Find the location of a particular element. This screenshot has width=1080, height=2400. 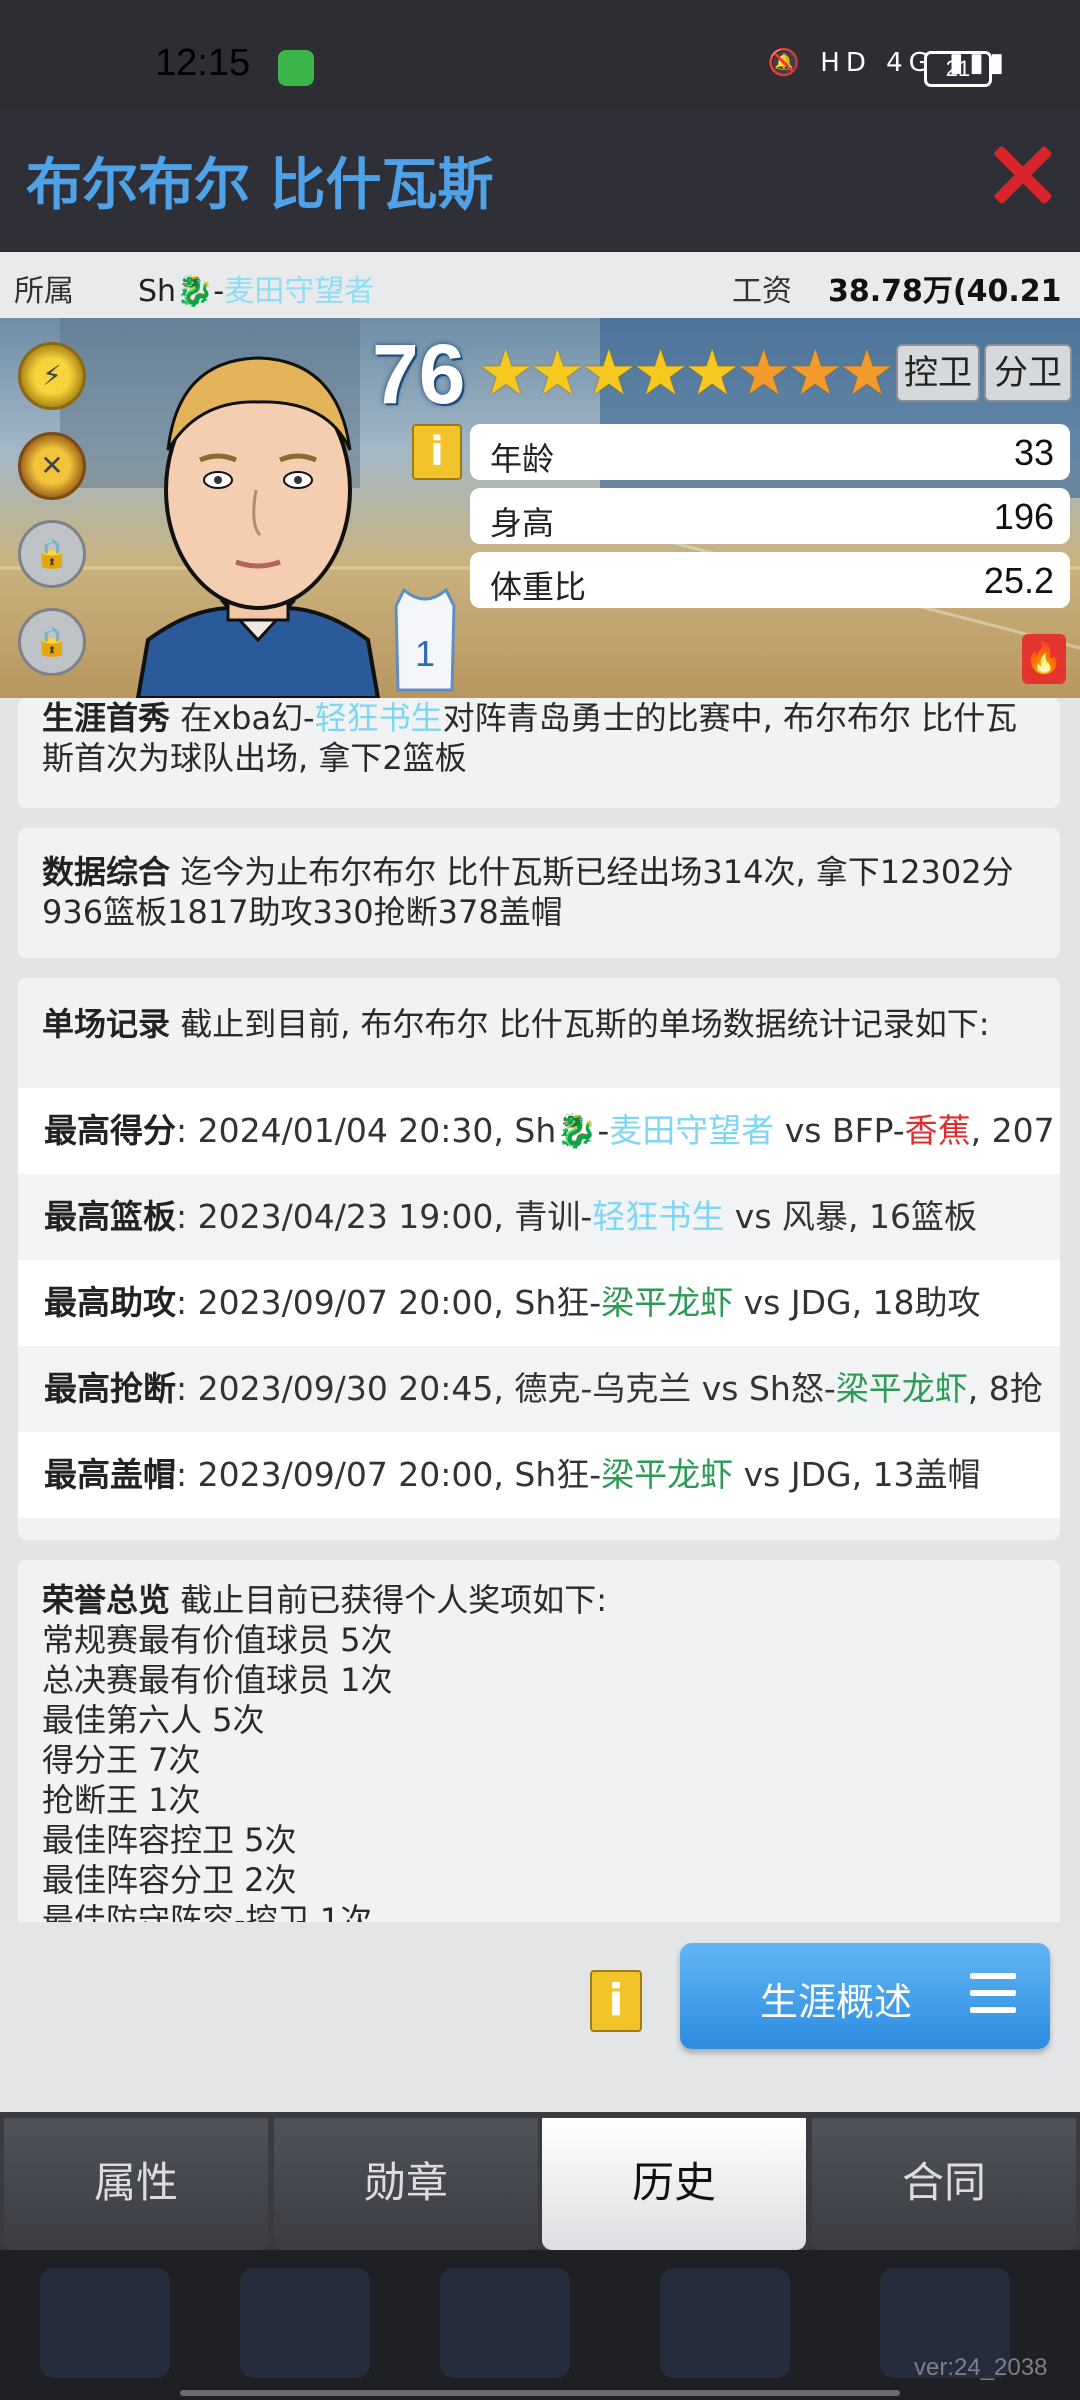

stat-row-height: 身高 196 is located at coordinates (770, 516).